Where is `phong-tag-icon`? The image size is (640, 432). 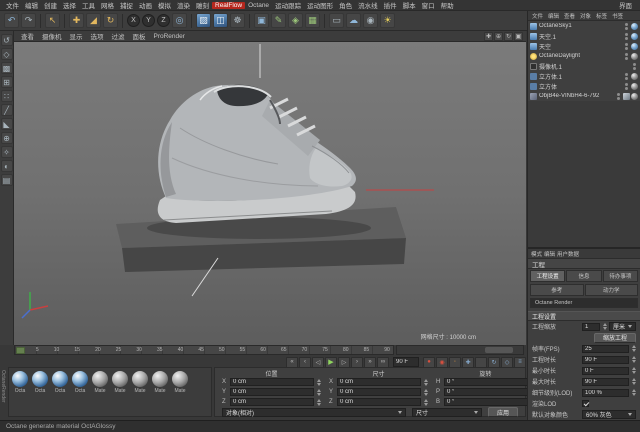 phong-tag-icon is located at coordinates (626, 96).